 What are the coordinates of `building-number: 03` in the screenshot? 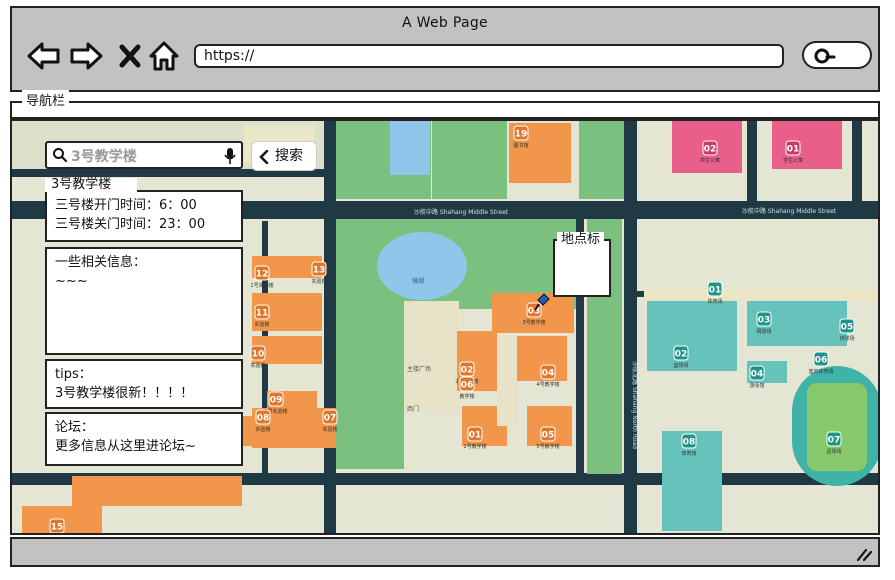 It's located at (764, 321).